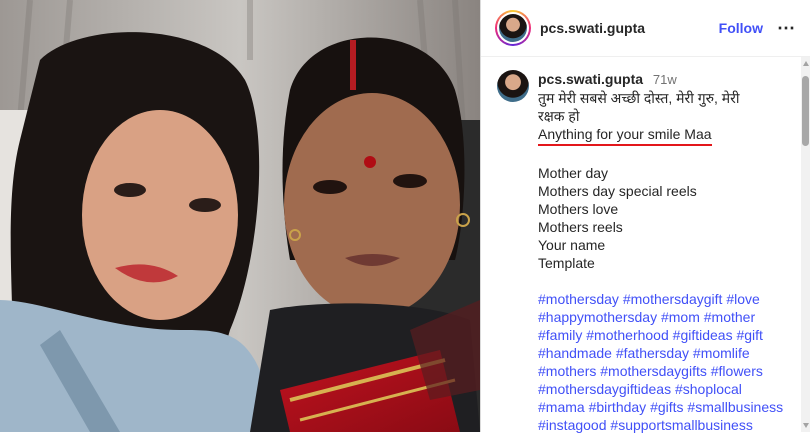 The image size is (810, 434). What do you see at coordinates (592, 28) in the screenshot?
I see `username-link: pcs.swati.gupta` at bounding box center [592, 28].